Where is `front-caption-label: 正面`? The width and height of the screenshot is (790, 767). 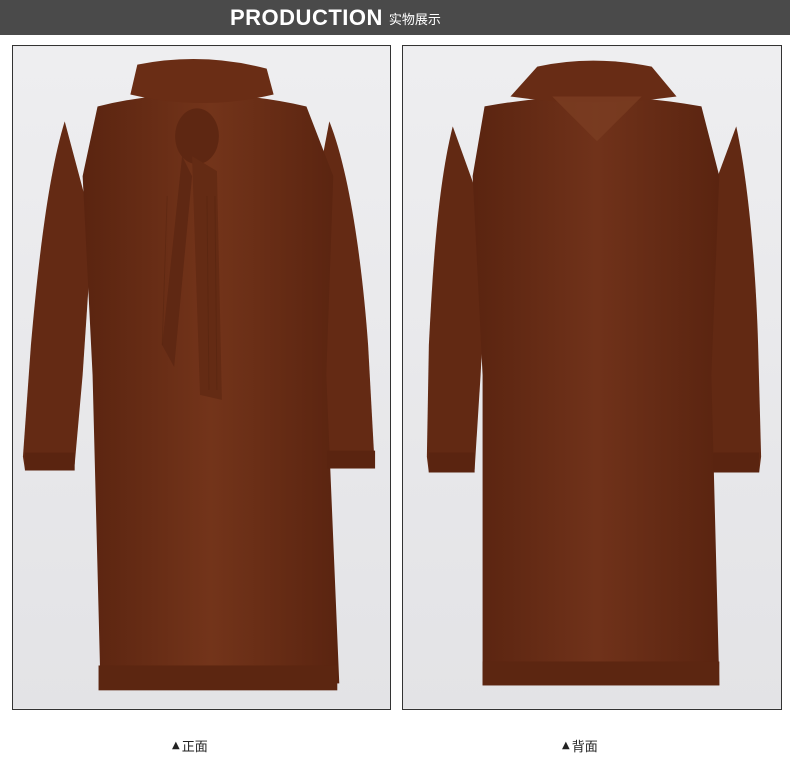 front-caption-label: 正面 is located at coordinates (194, 747).